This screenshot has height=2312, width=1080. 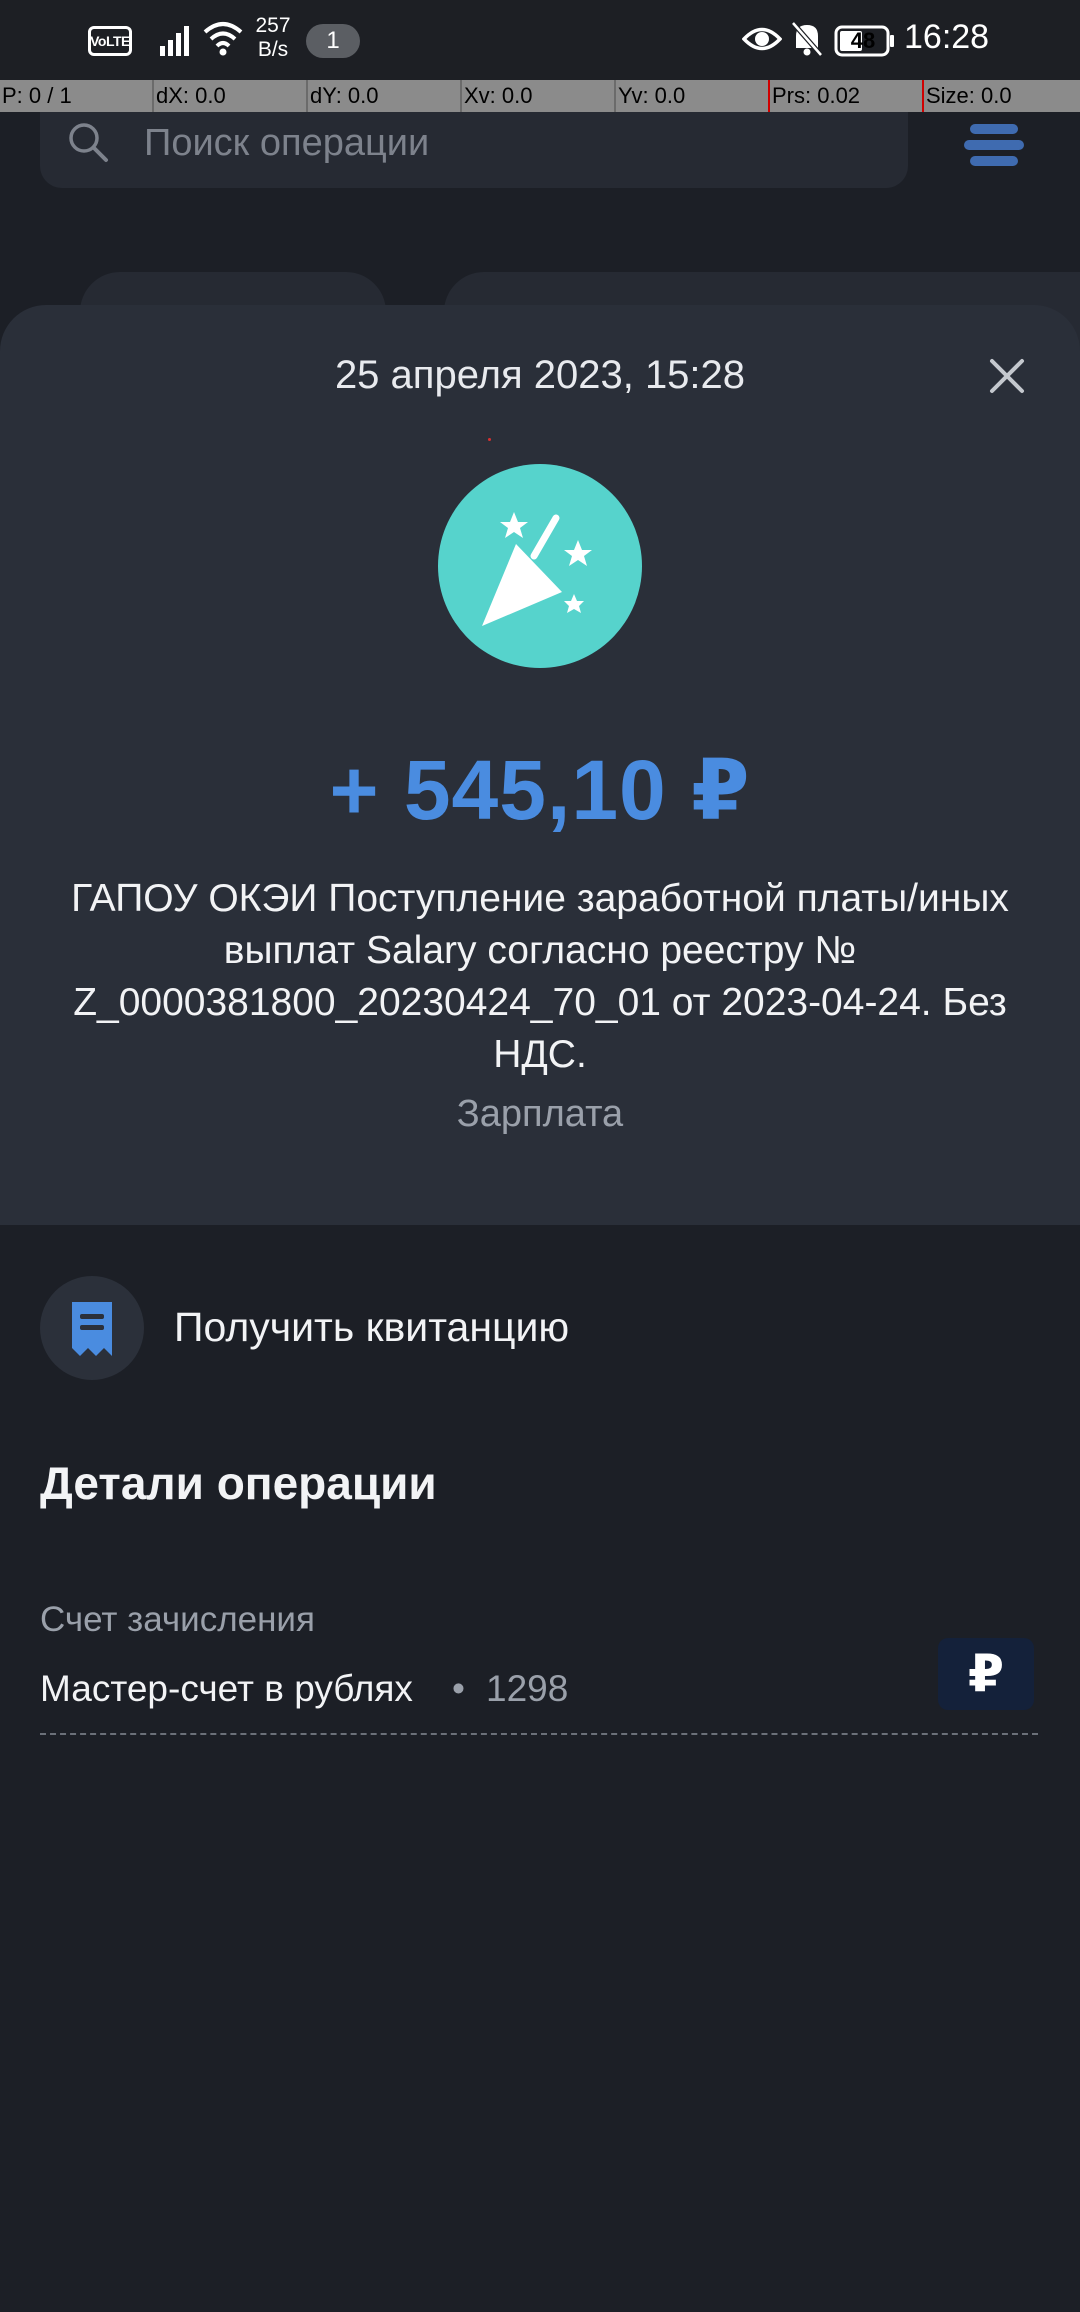 I want to click on category-icon-badge, so click(x=540, y=566).